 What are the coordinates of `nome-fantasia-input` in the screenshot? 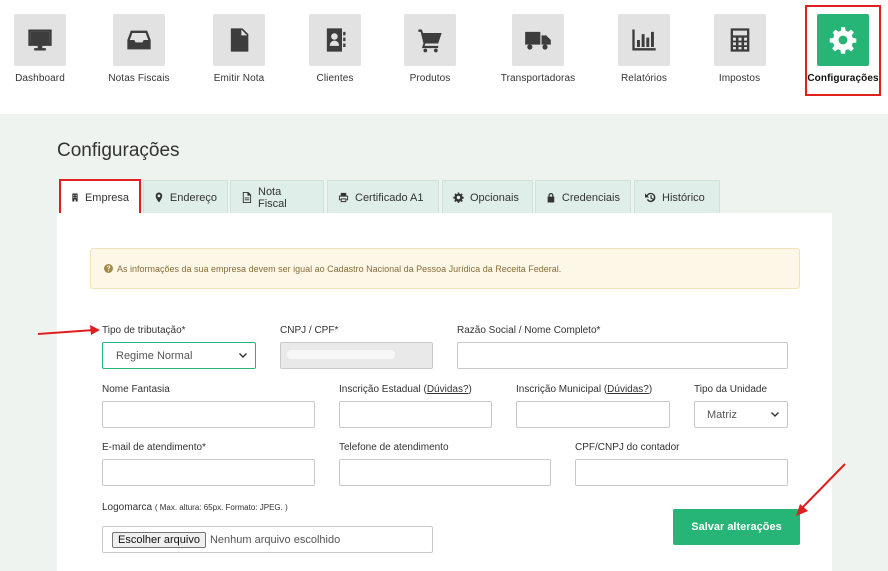 It's located at (208, 414).